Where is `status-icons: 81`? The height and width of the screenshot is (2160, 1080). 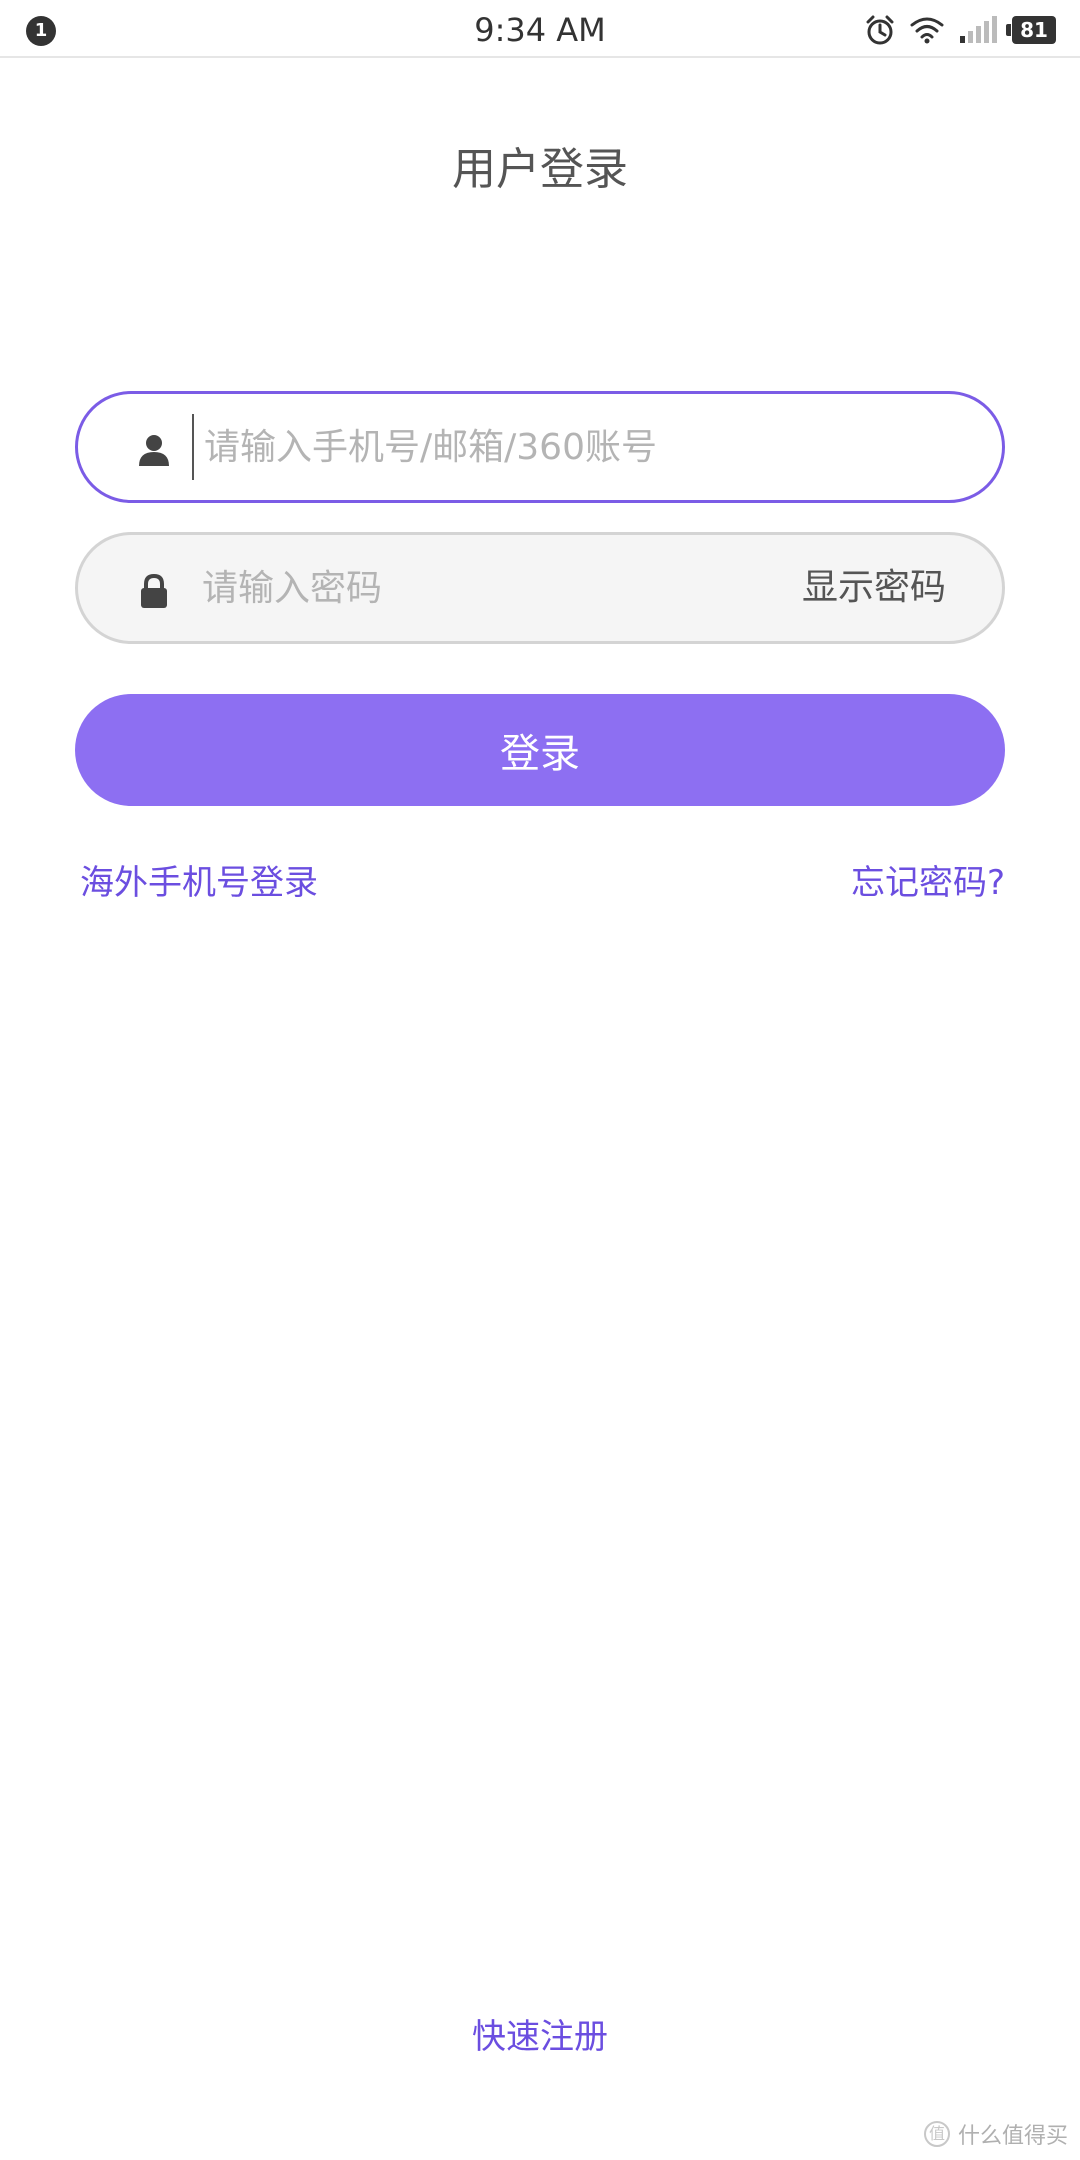
status-icons: 81 is located at coordinates (960, 30).